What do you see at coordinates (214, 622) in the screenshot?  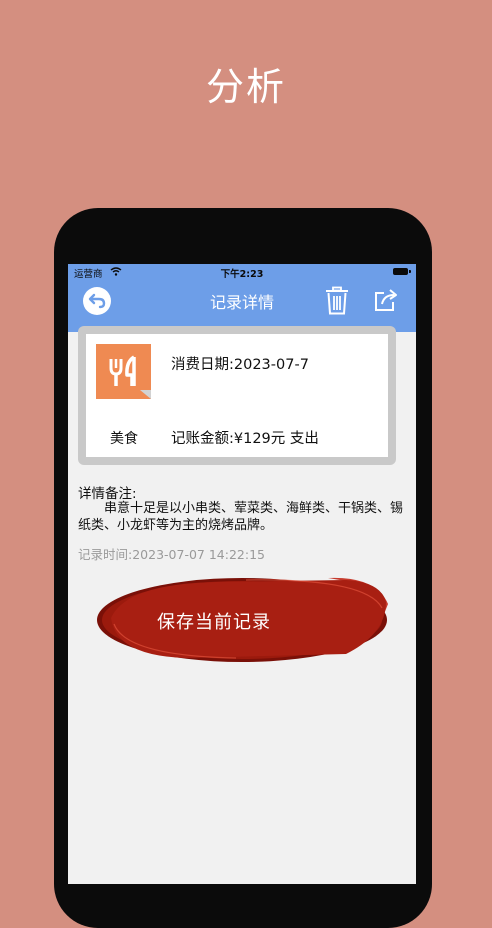 I see `save-button-label: 保存当前记录` at bounding box center [214, 622].